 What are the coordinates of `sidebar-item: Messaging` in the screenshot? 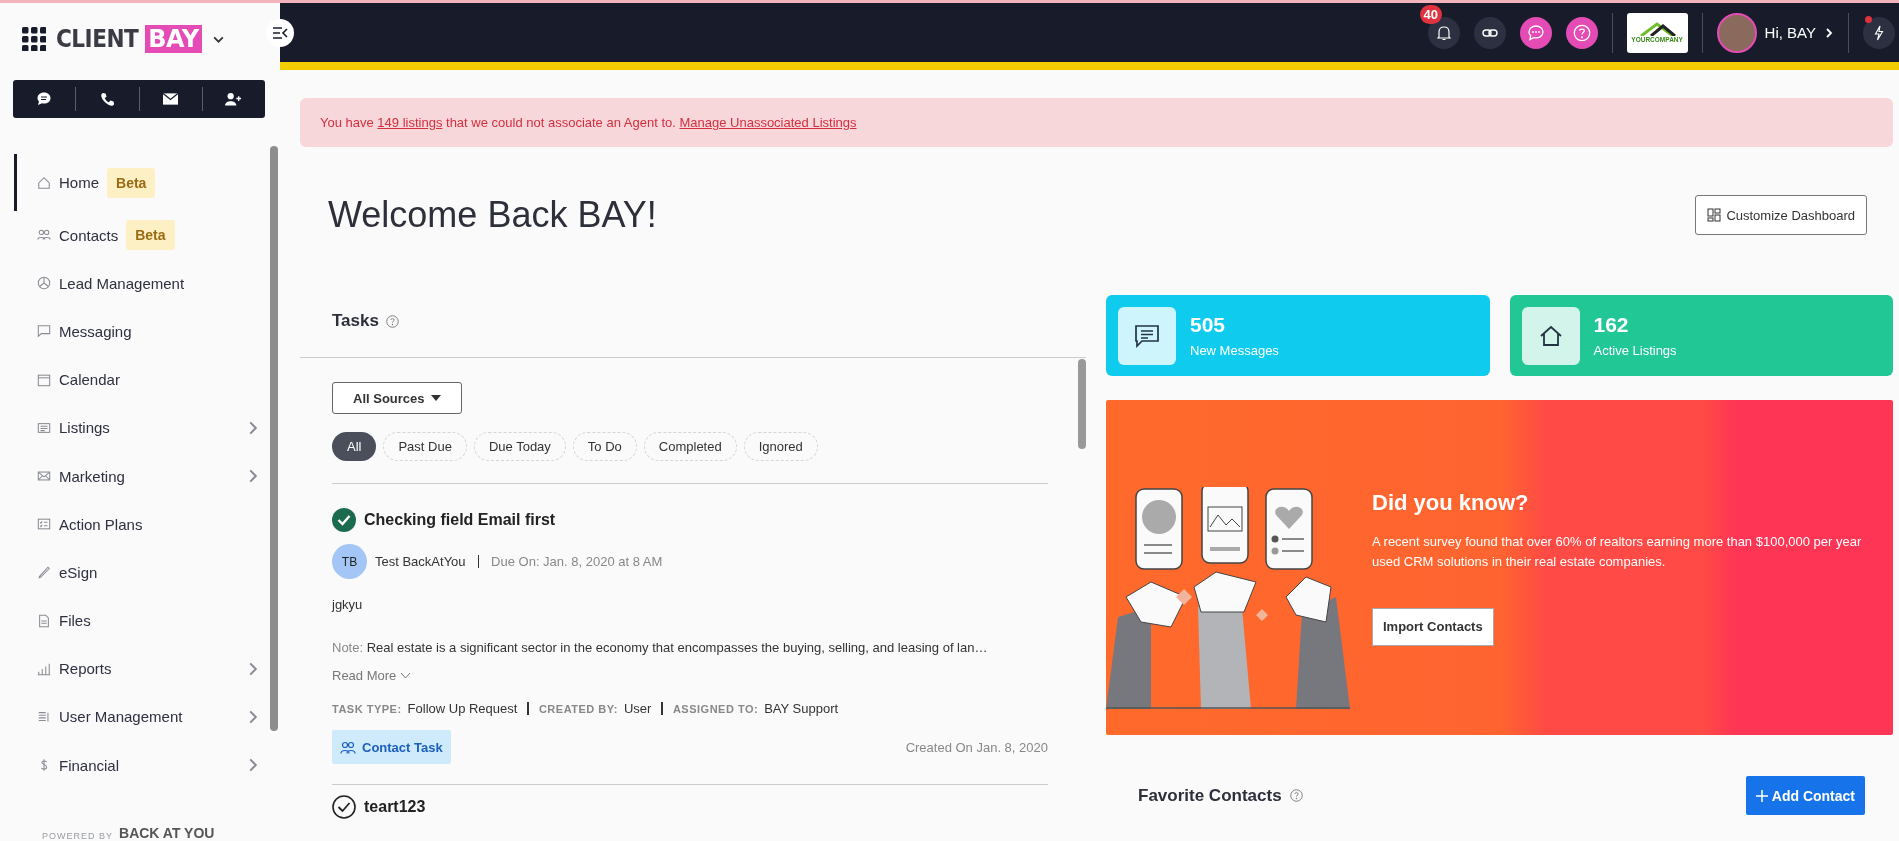 It's located at (137, 331).